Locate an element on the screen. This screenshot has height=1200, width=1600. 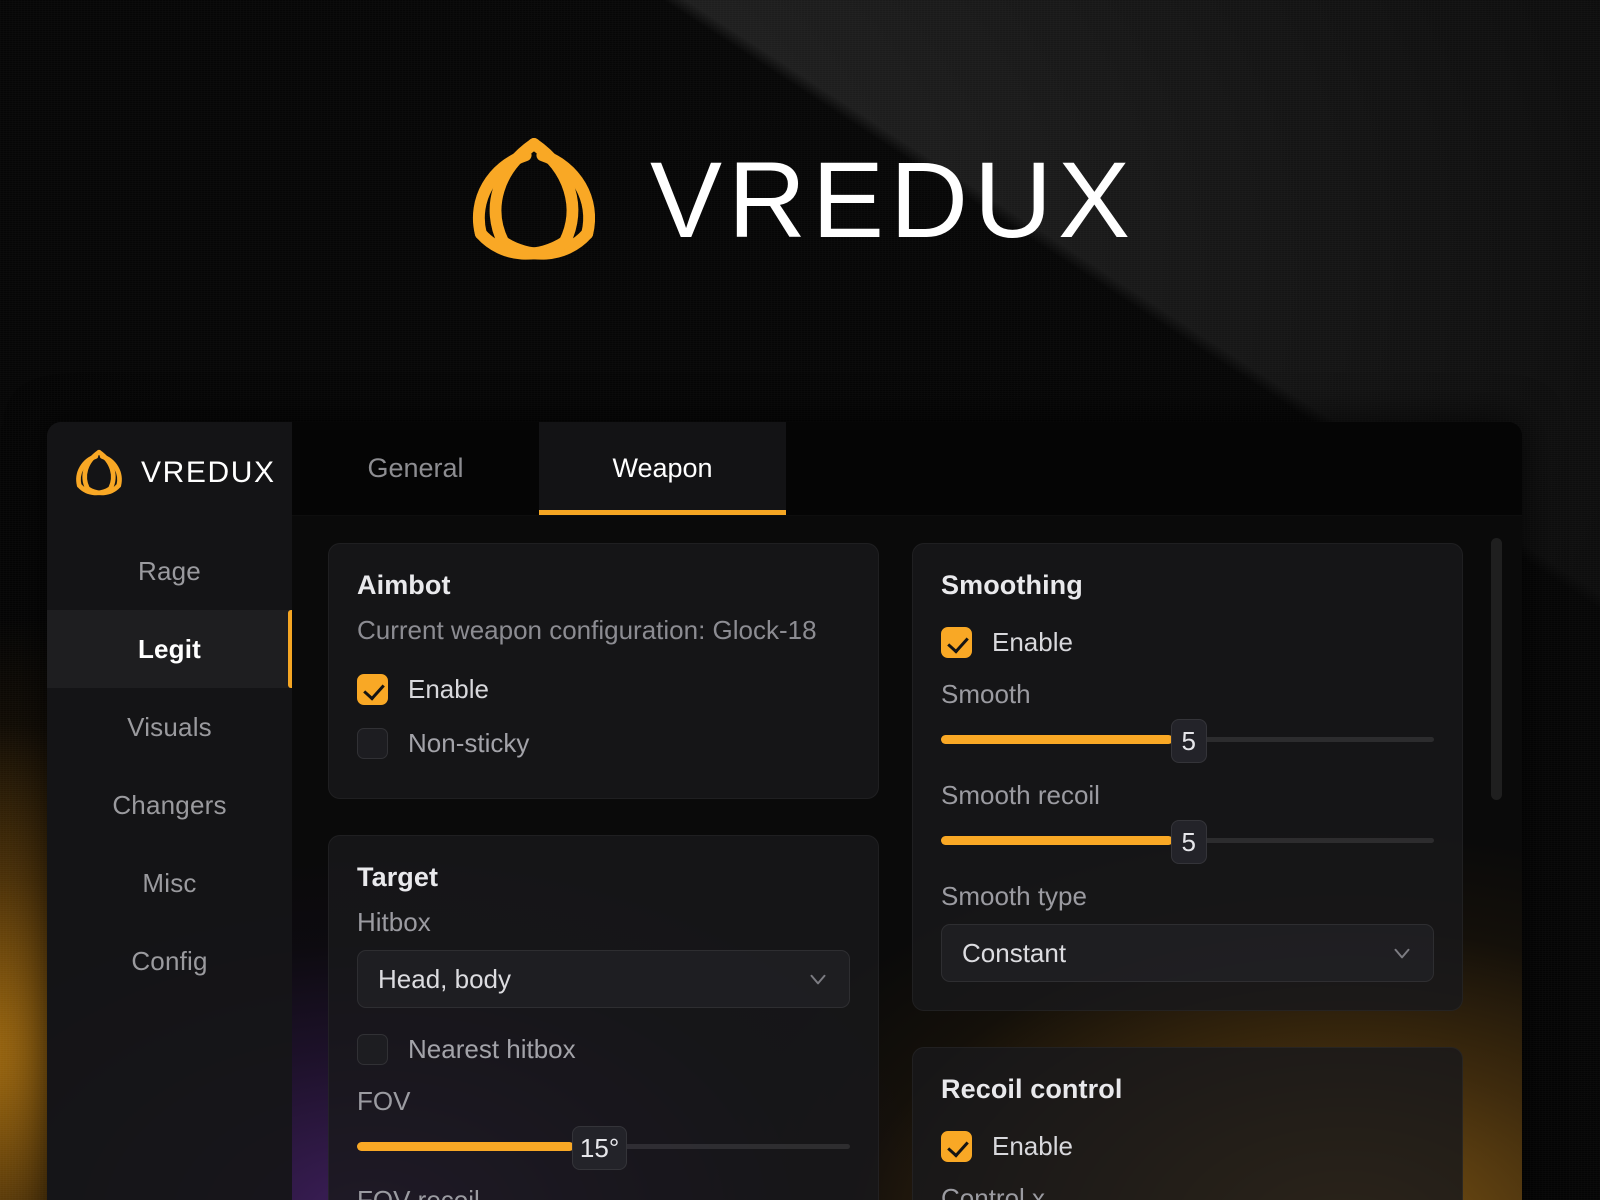
tab-weapon: Weapon is located at coordinates (662, 468).